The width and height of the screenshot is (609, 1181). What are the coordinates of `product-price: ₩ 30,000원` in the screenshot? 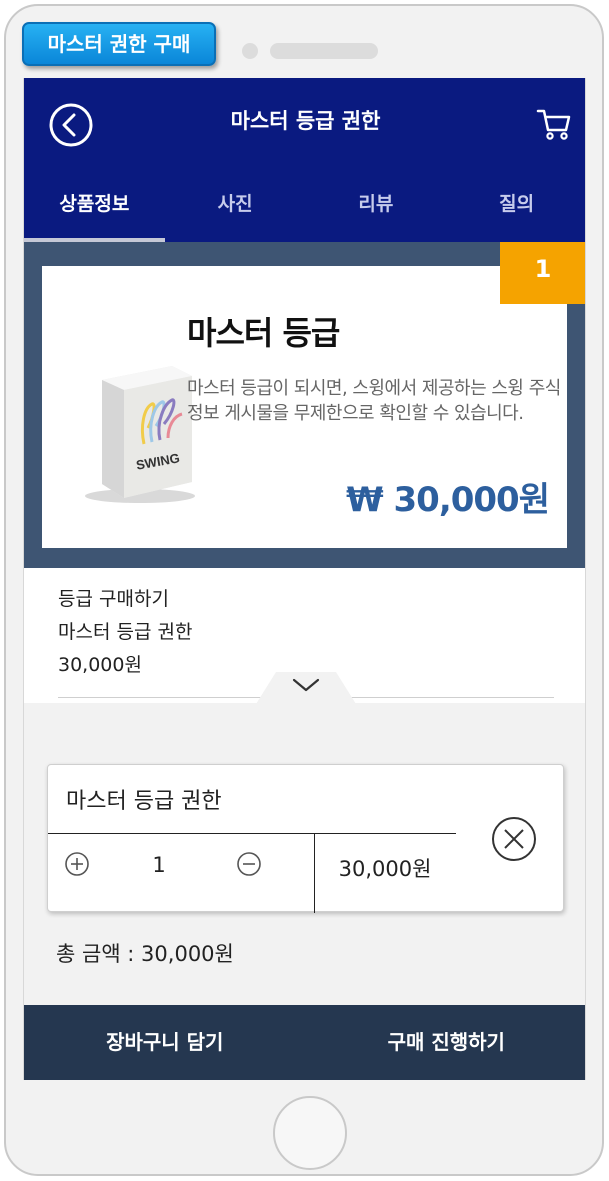 It's located at (448, 500).